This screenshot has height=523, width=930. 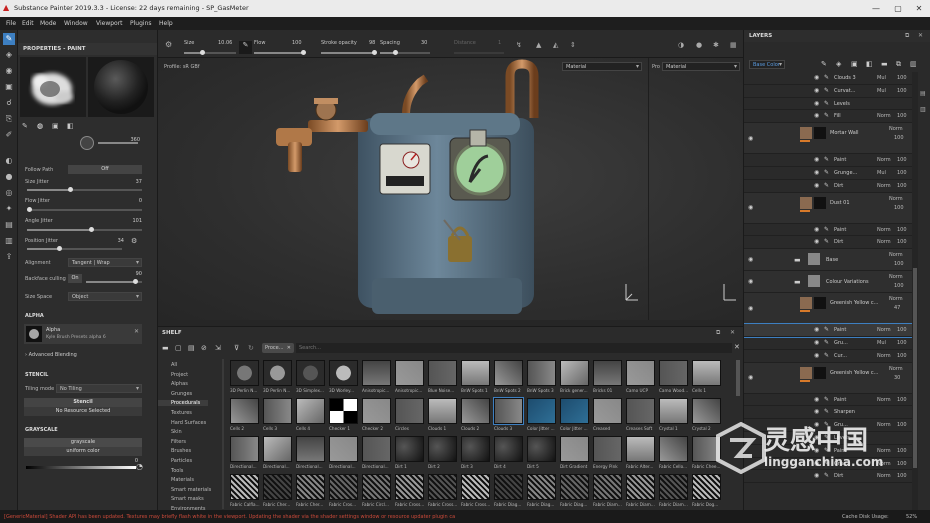 I want to click on shelf-new-icon: ▢, so click(x=178, y=348).